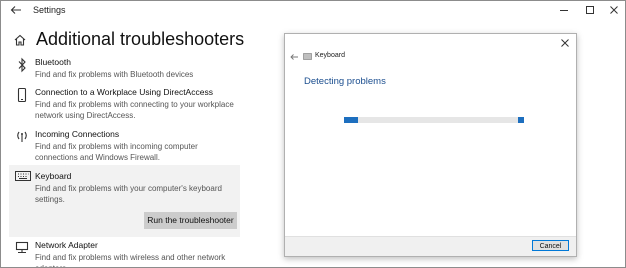 The height and width of the screenshot is (268, 626). What do you see at coordinates (20, 40) in the screenshot?
I see `home-icon` at bounding box center [20, 40].